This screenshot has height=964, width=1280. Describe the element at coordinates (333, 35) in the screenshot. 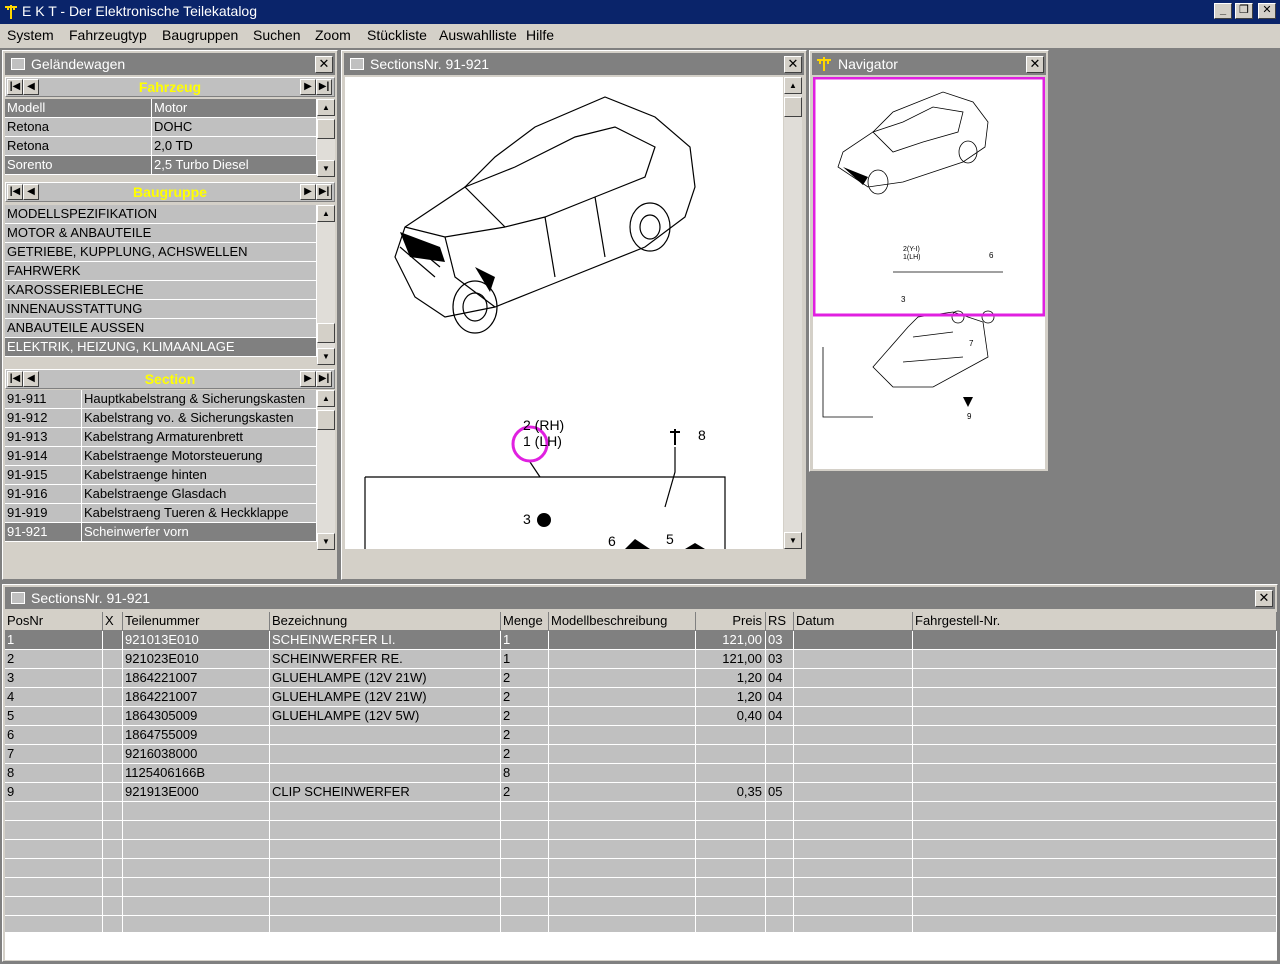

I see `menu-zoom: Zoom` at that location.